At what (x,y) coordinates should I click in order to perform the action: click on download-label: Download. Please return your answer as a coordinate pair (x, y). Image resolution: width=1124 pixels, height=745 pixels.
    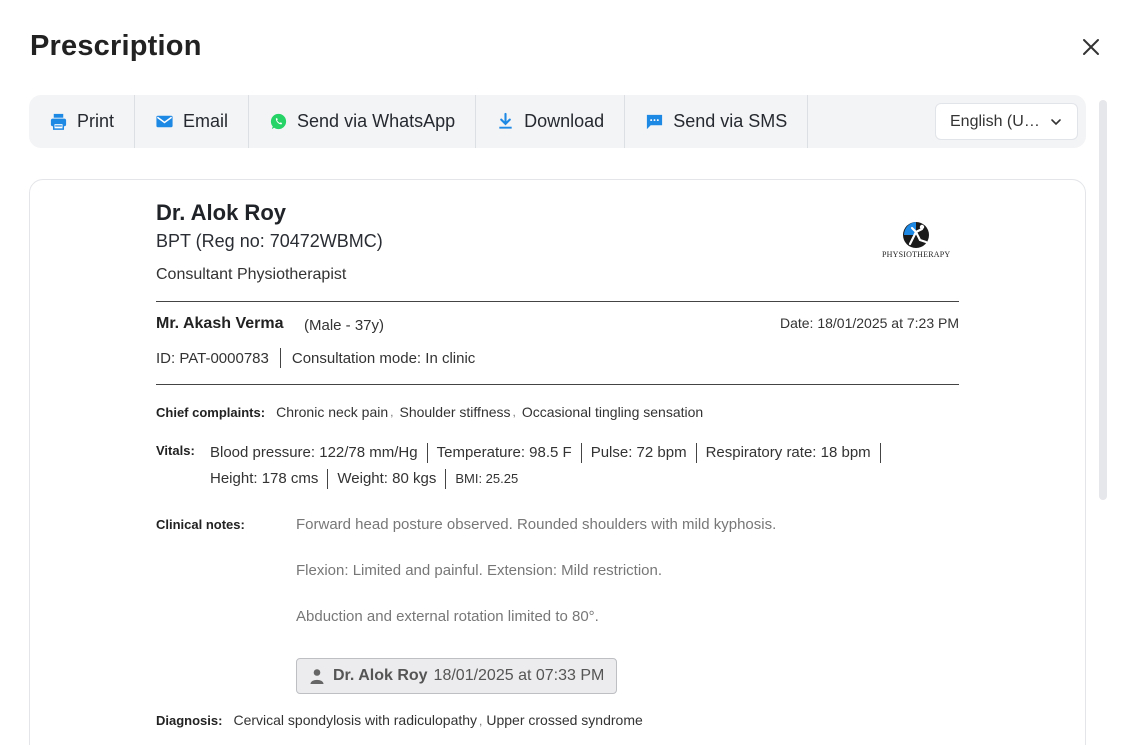
    Looking at the image, I should click on (564, 121).